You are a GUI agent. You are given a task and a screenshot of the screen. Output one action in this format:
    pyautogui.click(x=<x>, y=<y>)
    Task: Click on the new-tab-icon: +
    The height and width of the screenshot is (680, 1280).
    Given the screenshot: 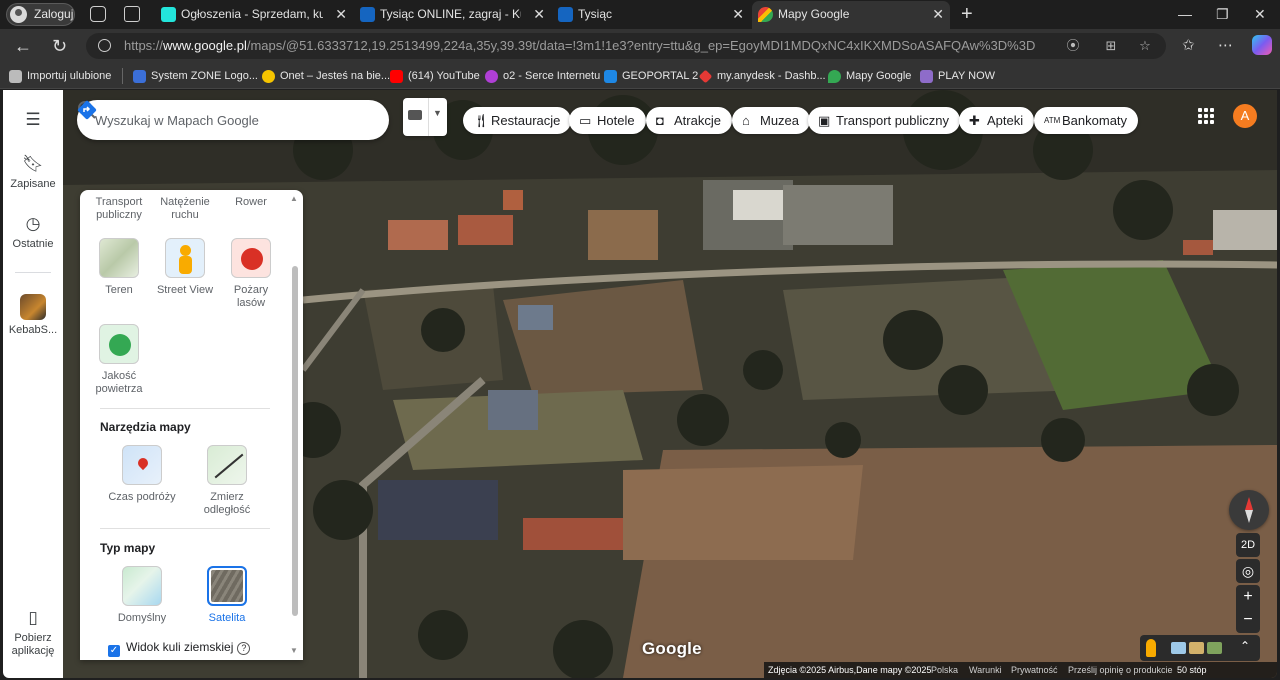 What is the action you would take?
    pyautogui.click(x=967, y=14)
    